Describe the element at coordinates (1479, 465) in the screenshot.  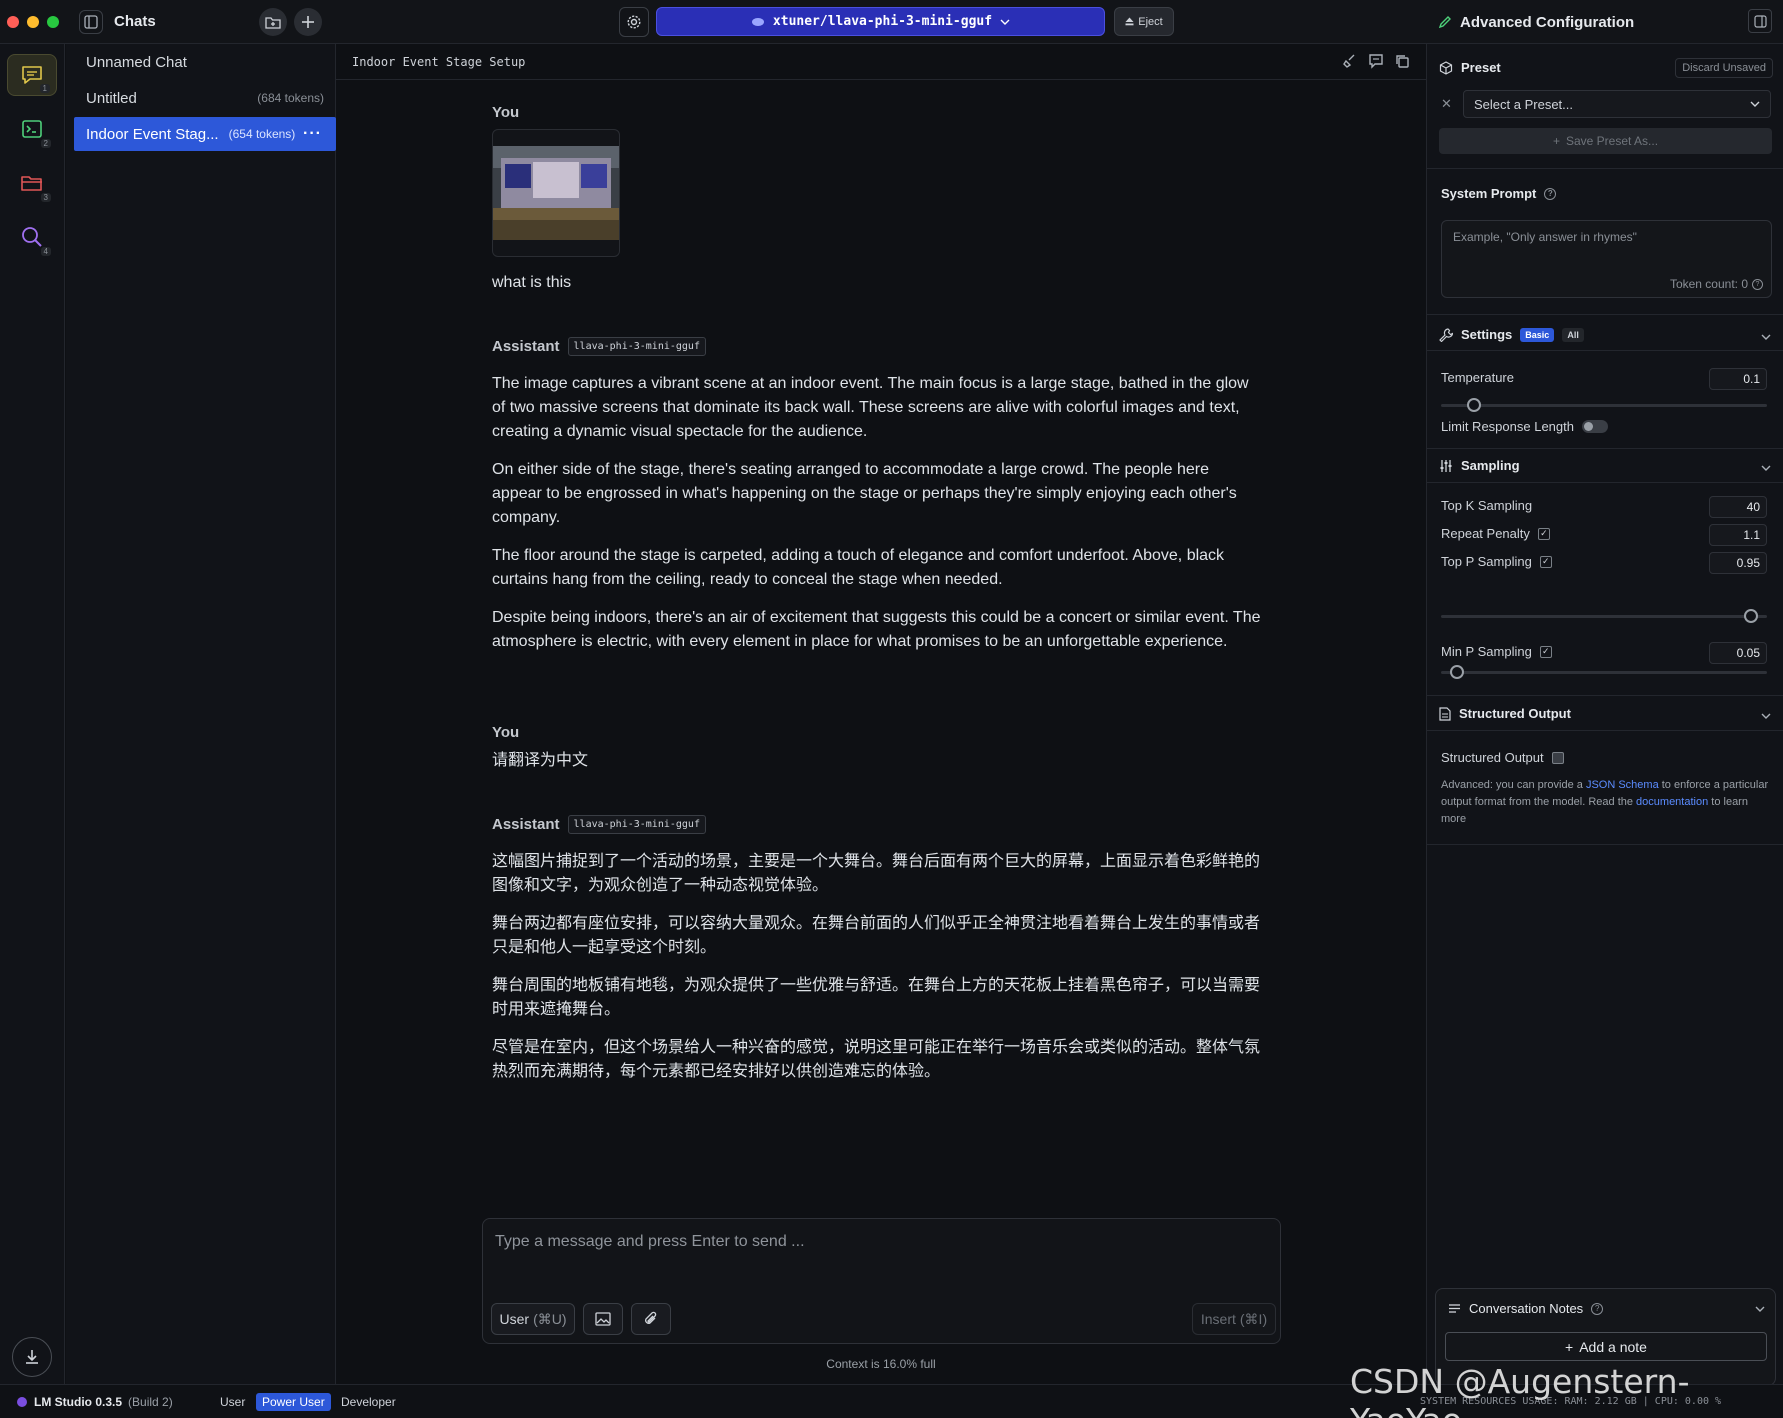
I see `sampling-header: Sampling` at that location.